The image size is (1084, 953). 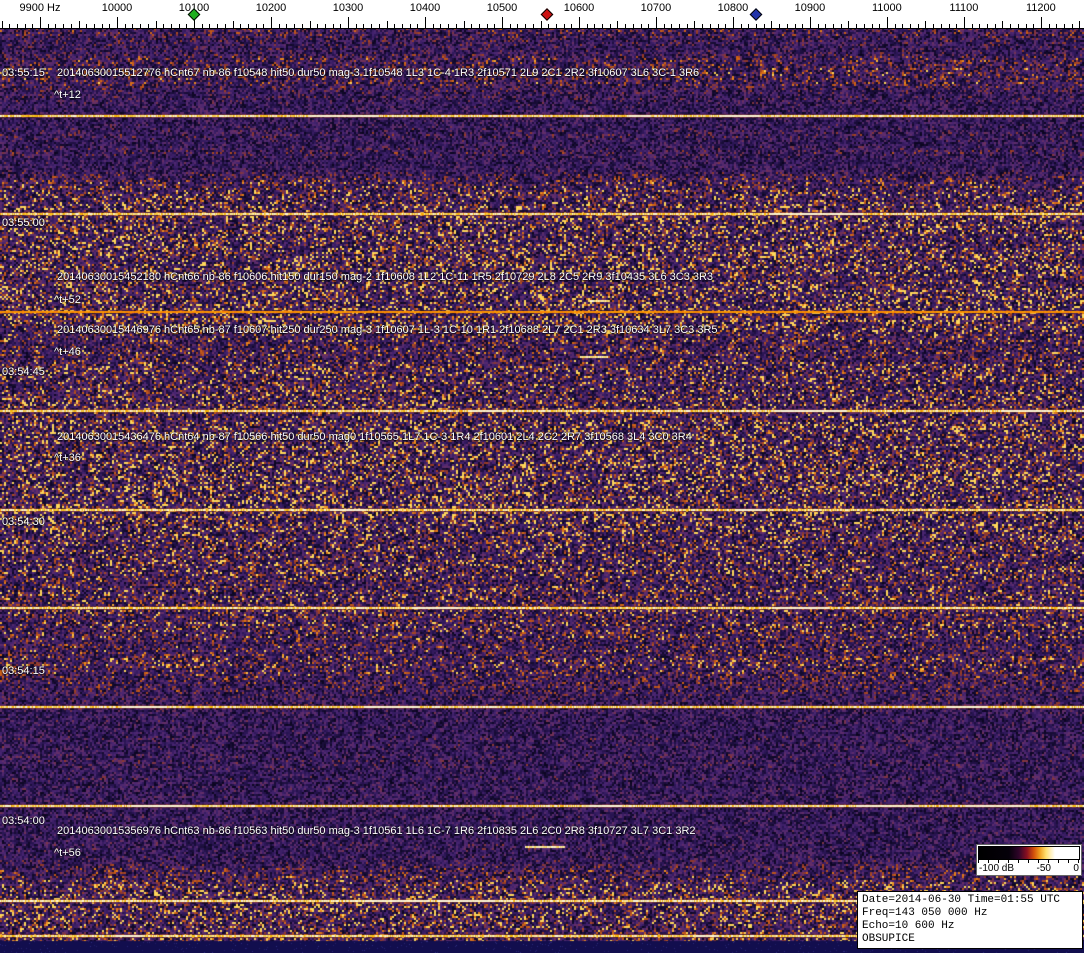 I want to click on red-freq-marker, so click(x=546, y=14).